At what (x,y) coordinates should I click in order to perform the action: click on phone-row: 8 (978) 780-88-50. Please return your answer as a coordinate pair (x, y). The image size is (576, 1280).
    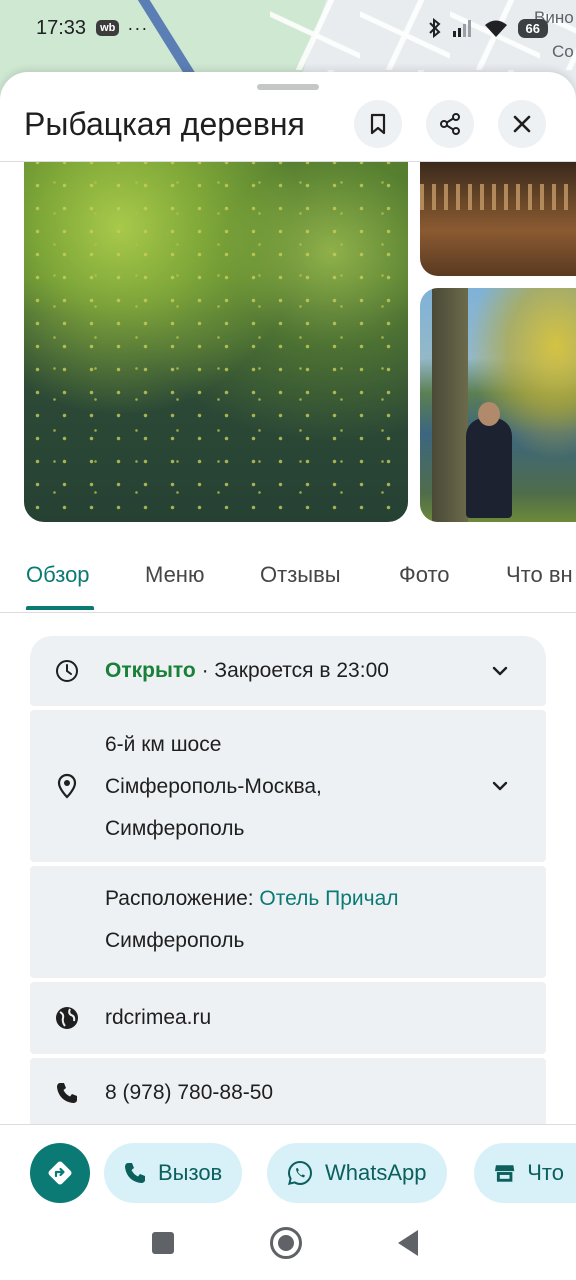
    Looking at the image, I should click on (288, 1093).